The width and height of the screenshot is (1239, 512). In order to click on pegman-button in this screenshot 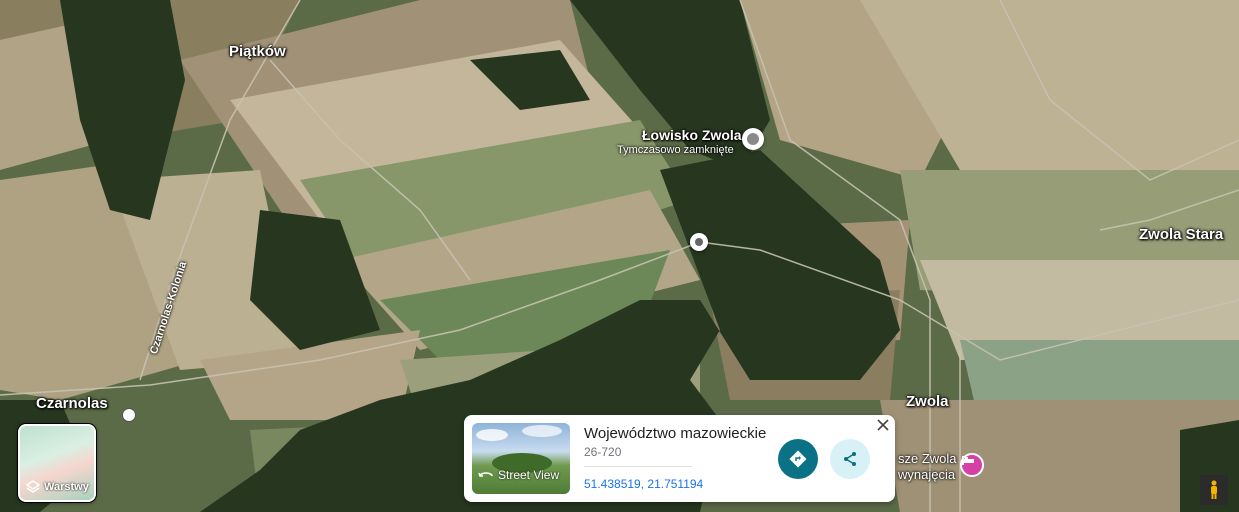, I will do `click(1214, 490)`.